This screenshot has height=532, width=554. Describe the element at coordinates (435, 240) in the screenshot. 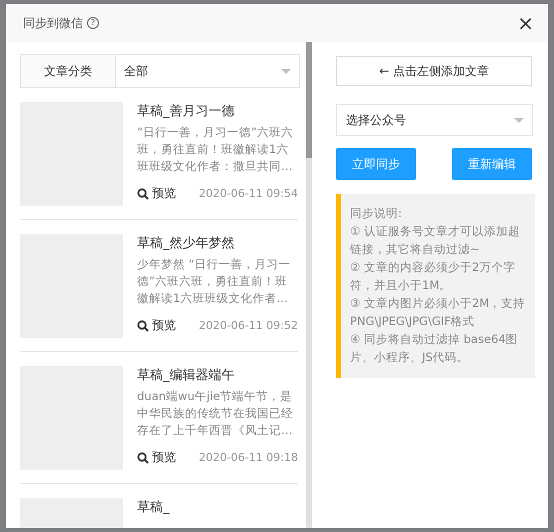

I see `note-text: ① 认证服务号文章才可以添加超链接，其它将自动过滤~` at that location.